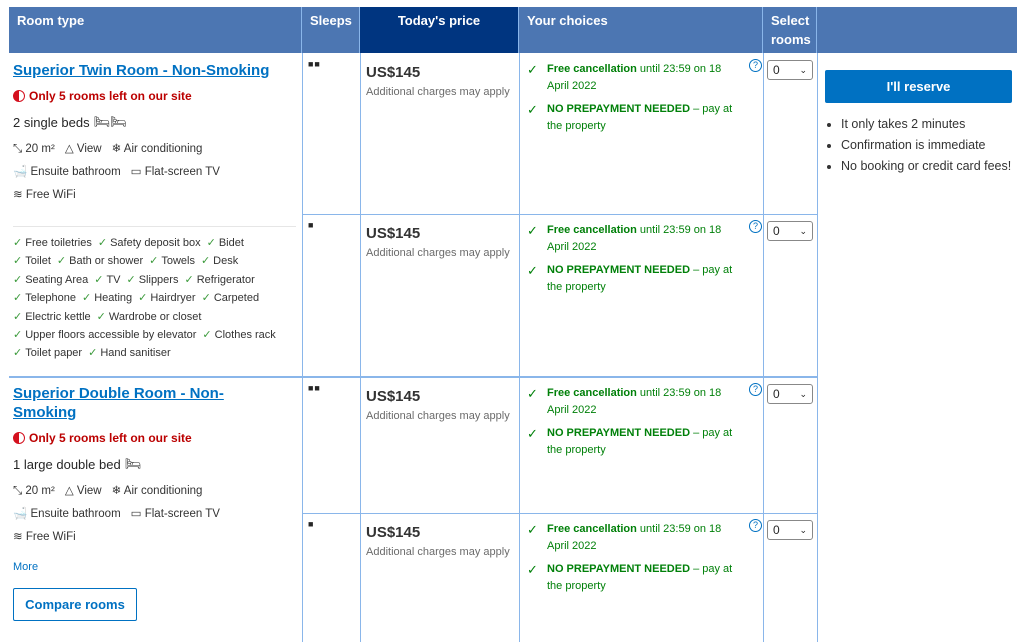 This screenshot has height=642, width=1025. I want to click on amenity: ✓ Desk, so click(219, 261).